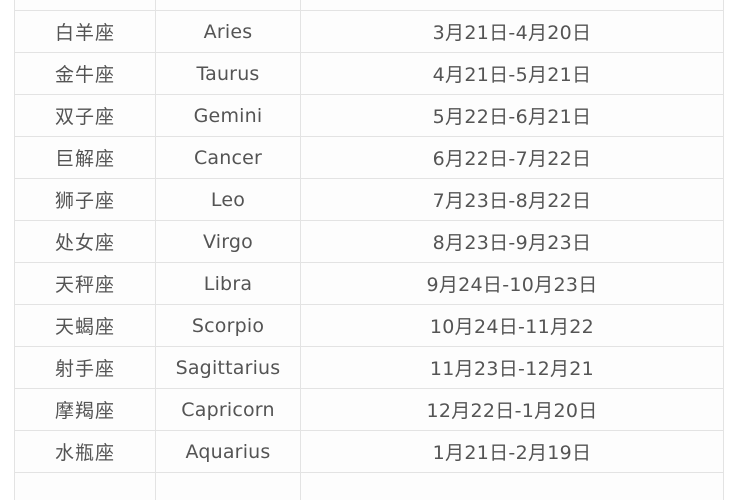 This screenshot has width=750, height=500. Describe the element at coordinates (228, 283) in the screenshot. I see `cell-english-name: Libra` at that location.